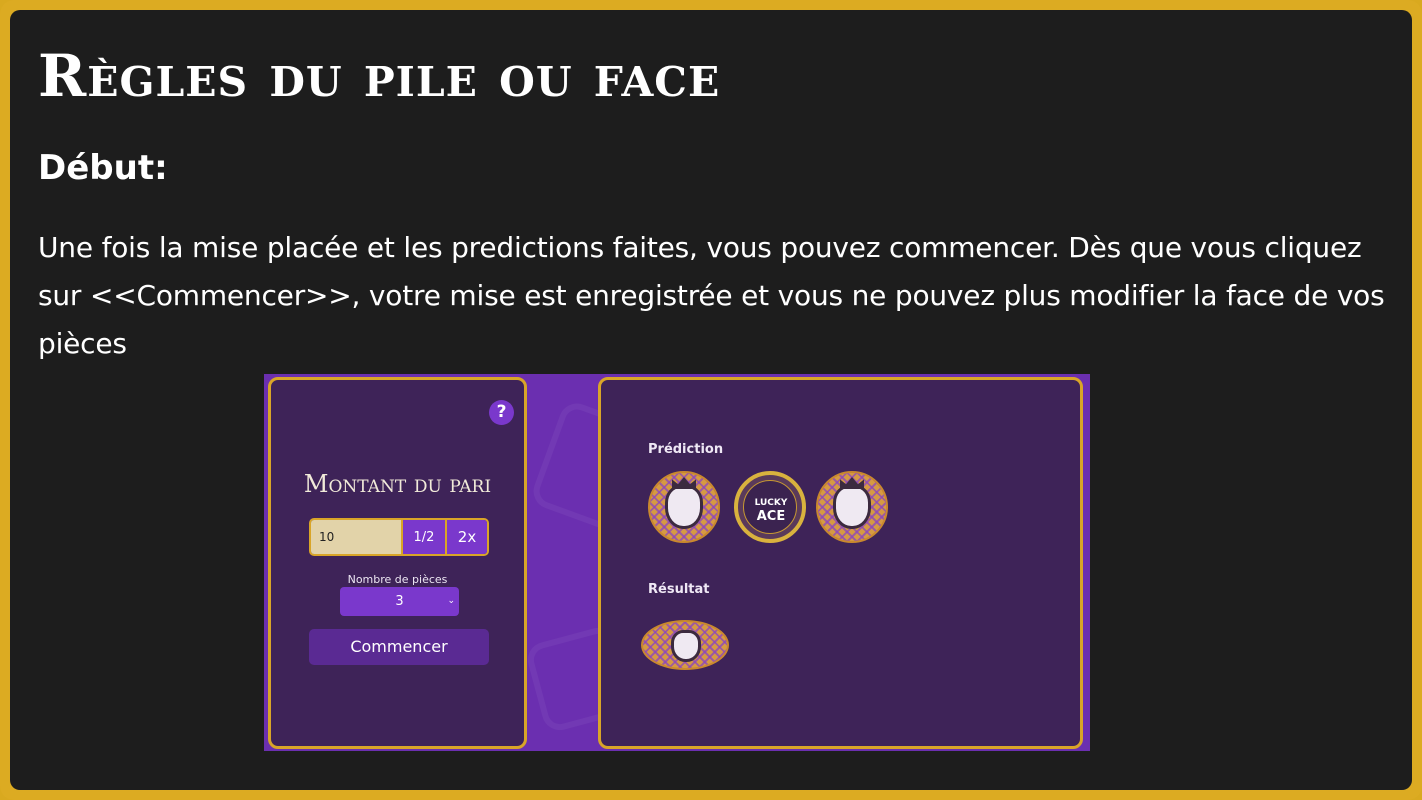 The width and height of the screenshot is (1422, 800). I want to click on prediction-label: Prédiction, so click(686, 449).